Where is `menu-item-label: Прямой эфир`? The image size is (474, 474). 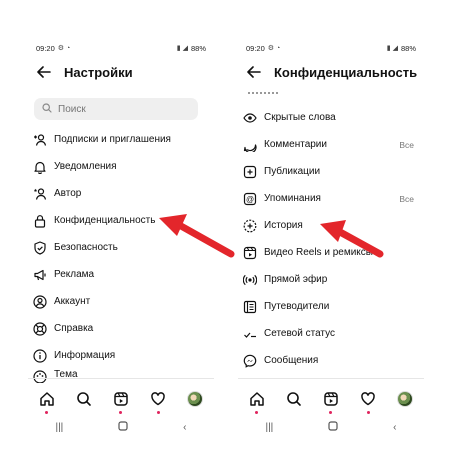 menu-item-label: Прямой эфир is located at coordinates (296, 279).